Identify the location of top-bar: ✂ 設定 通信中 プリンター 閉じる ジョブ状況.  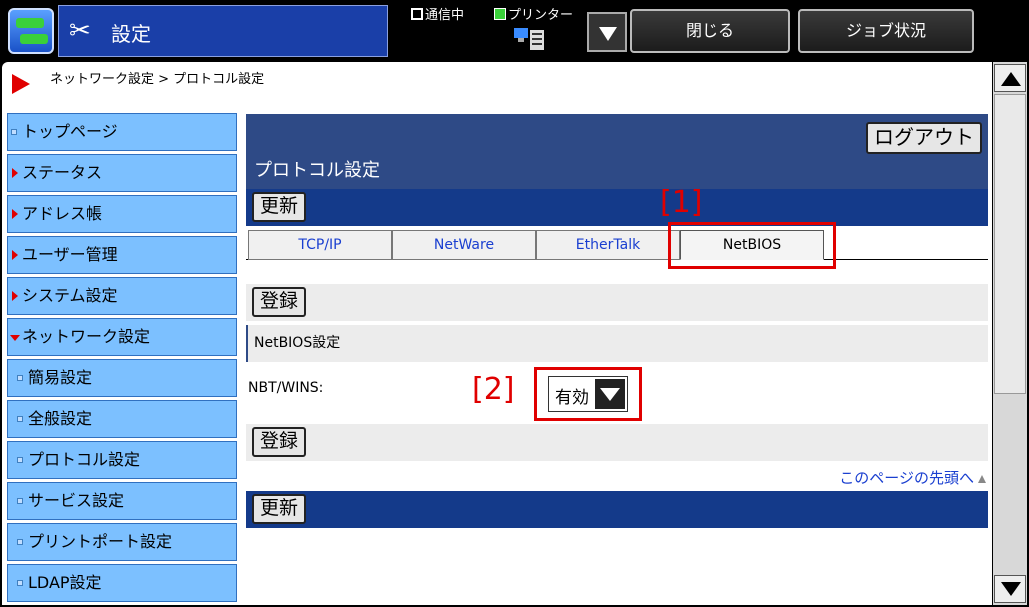
(514, 31).